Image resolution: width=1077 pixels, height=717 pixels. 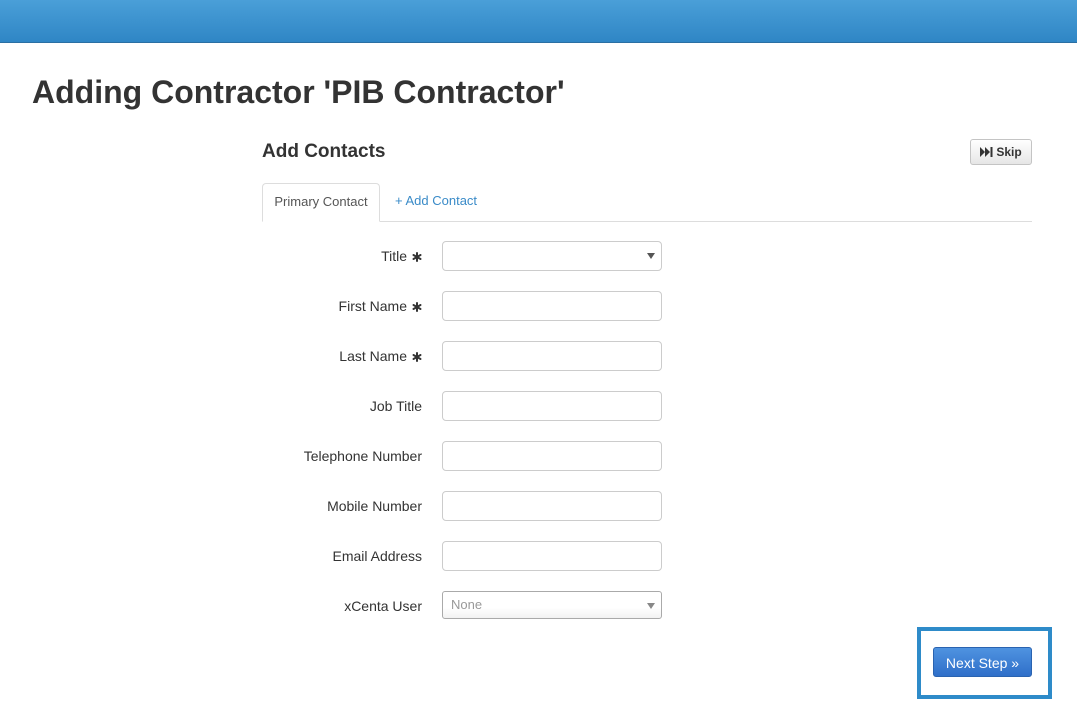 I want to click on top-nav-bar, so click(x=538, y=21).